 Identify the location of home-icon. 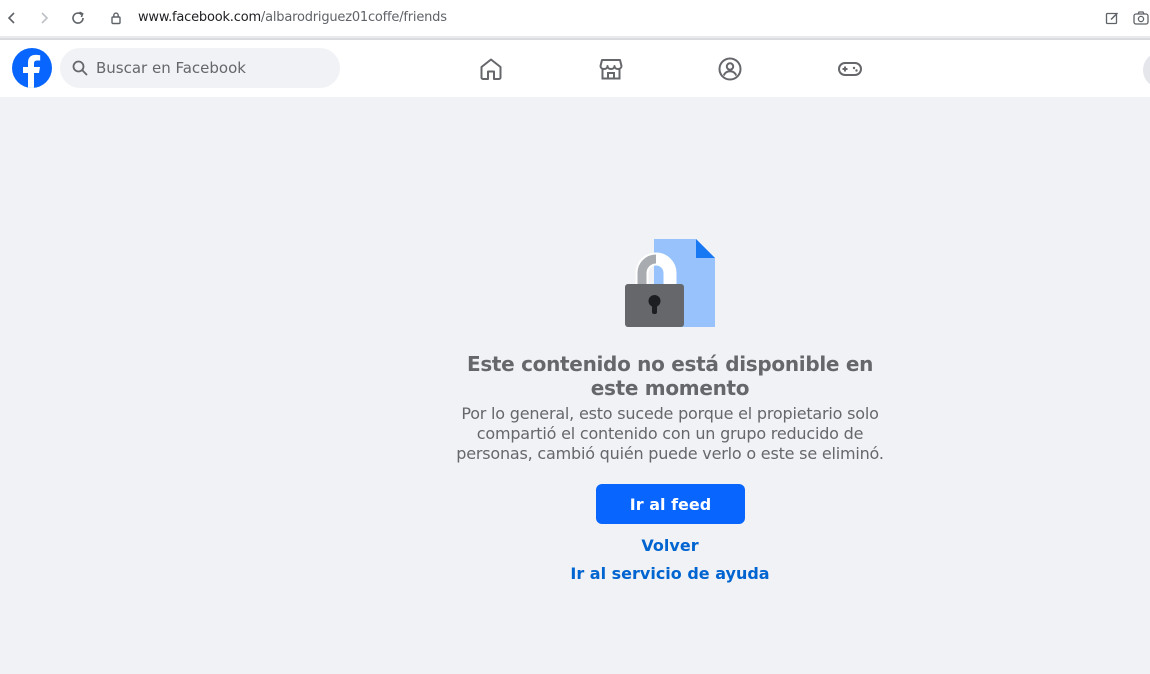
(491, 69).